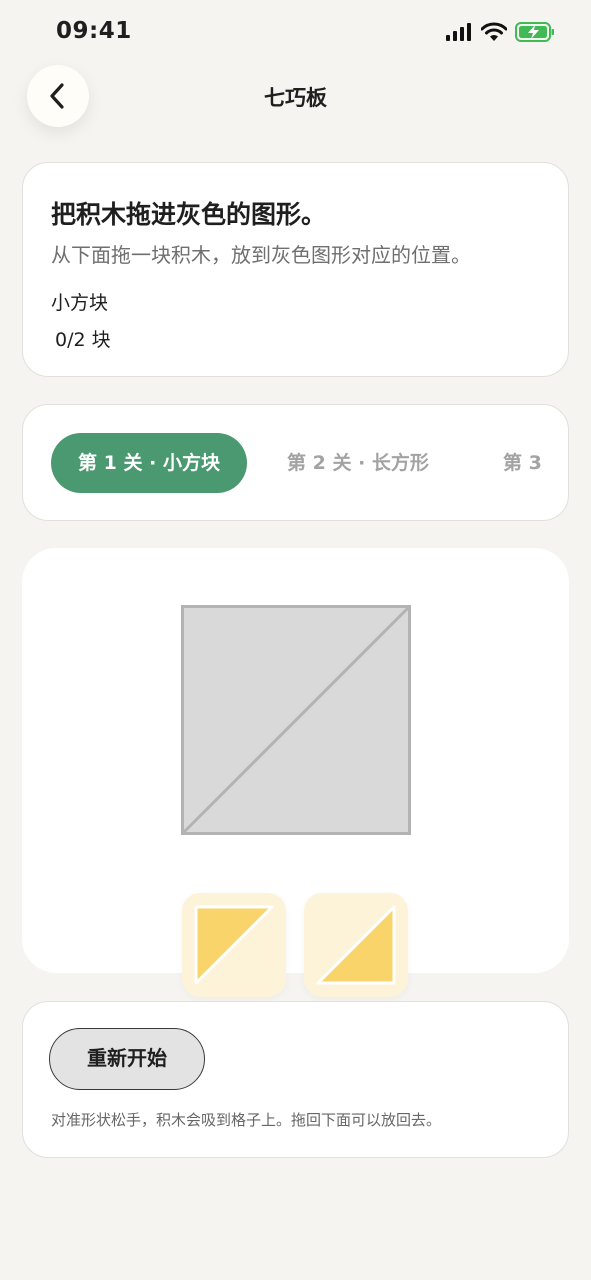 The width and height of the screenshot is (591, 1280). What do you see at coordinates (296, 720) in the screenshot?
I see `target-shape` at bounding box center [296, 720].